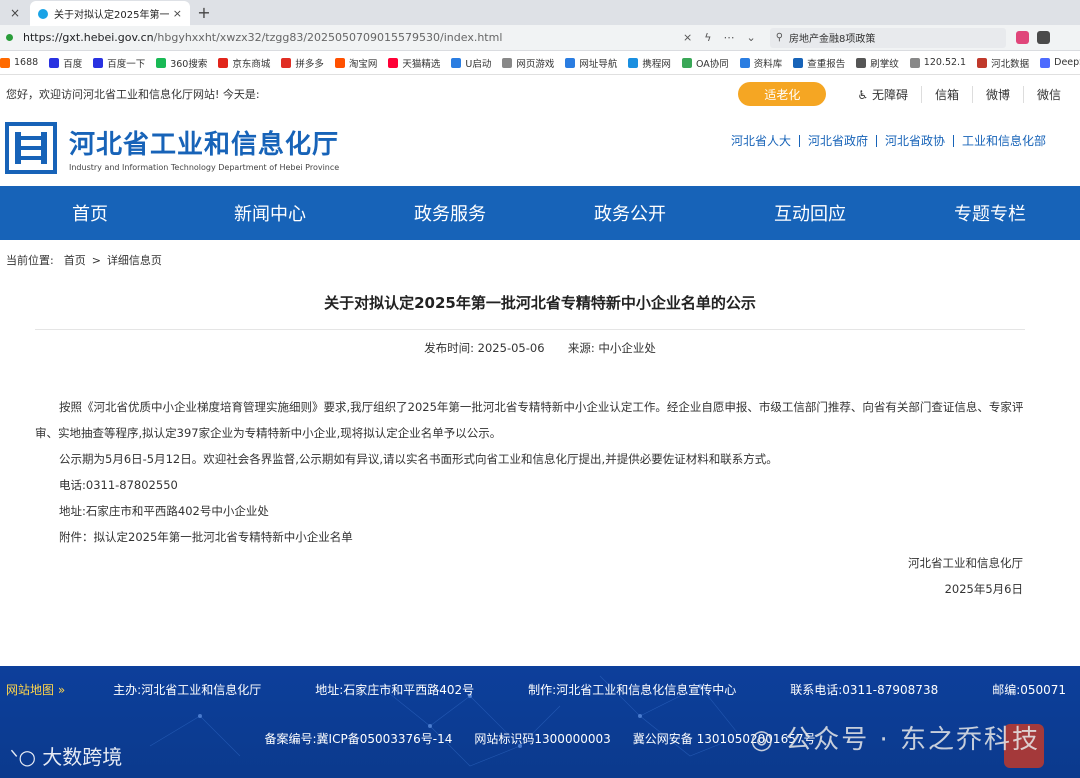  I want to click on footer-icp: 备案编号:冀ICP备05003376号-14, so click(359, 738).